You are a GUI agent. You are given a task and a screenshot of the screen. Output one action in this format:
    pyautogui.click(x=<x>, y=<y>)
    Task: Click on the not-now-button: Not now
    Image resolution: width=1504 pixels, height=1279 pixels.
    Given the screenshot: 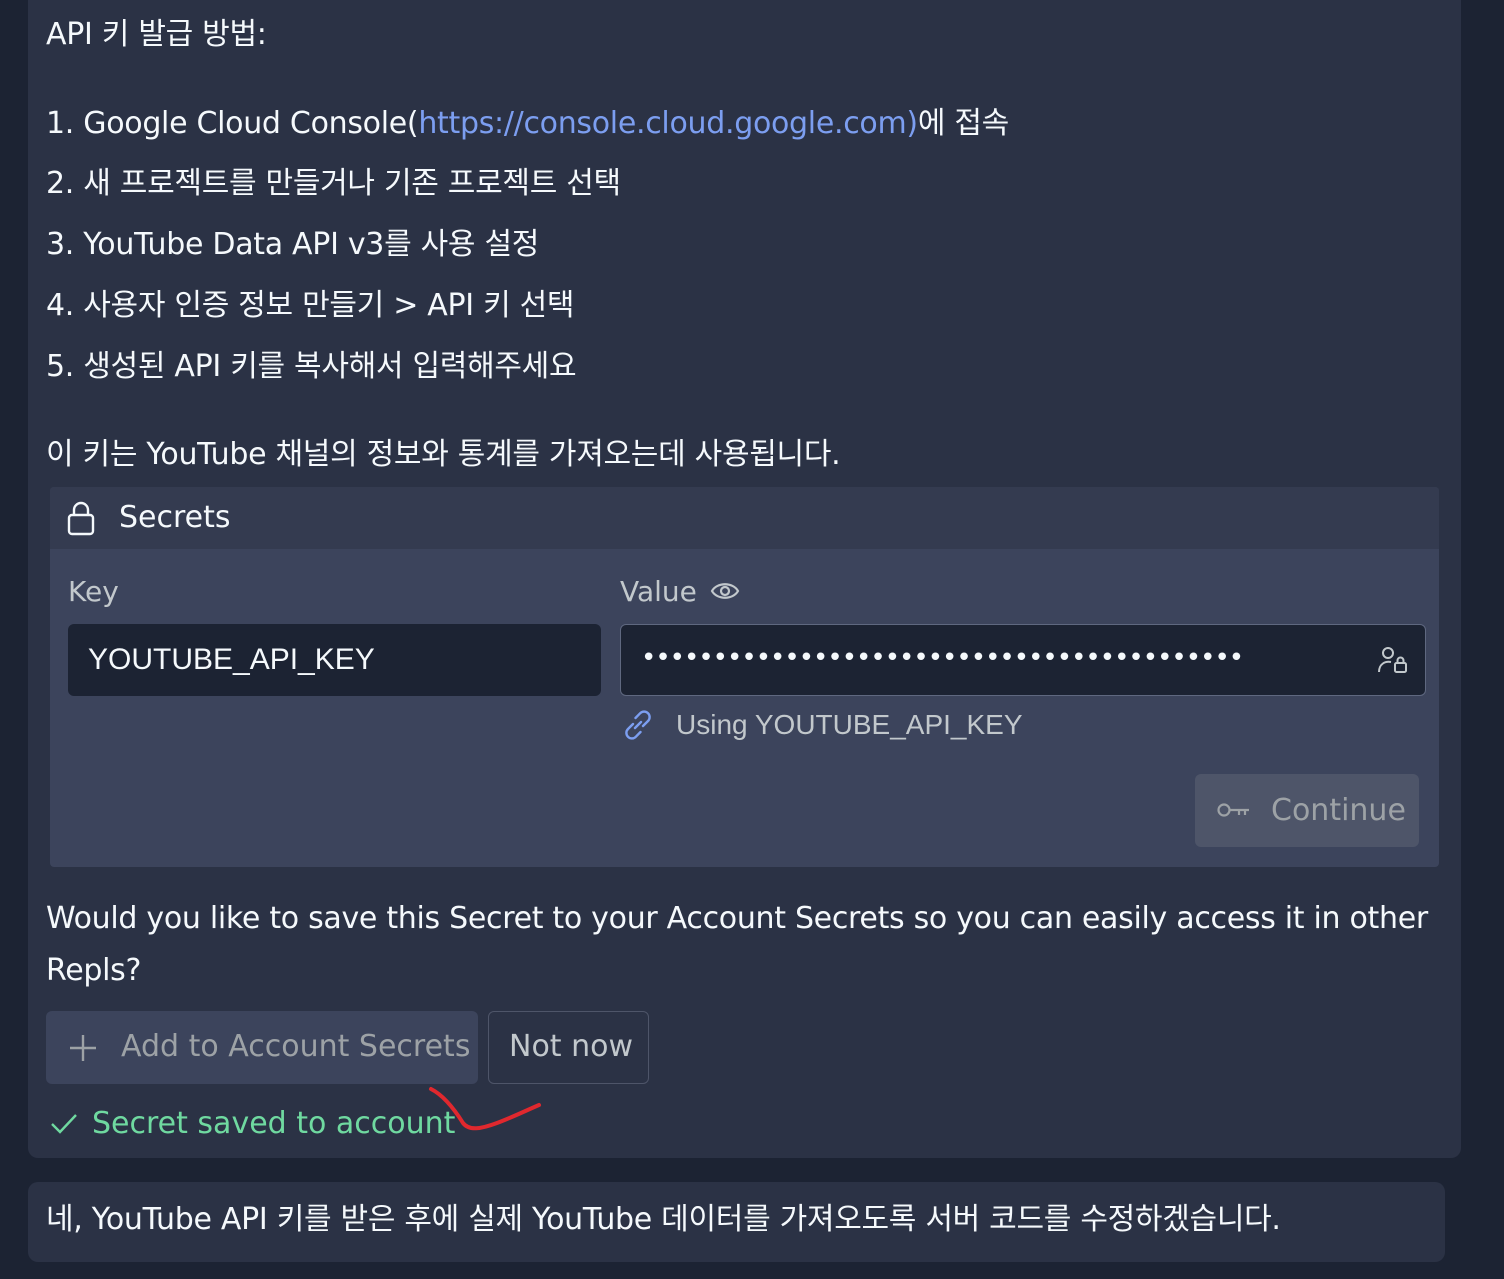 What is the action you would take?
    pyautogui.click(x=568, y=1047)
    